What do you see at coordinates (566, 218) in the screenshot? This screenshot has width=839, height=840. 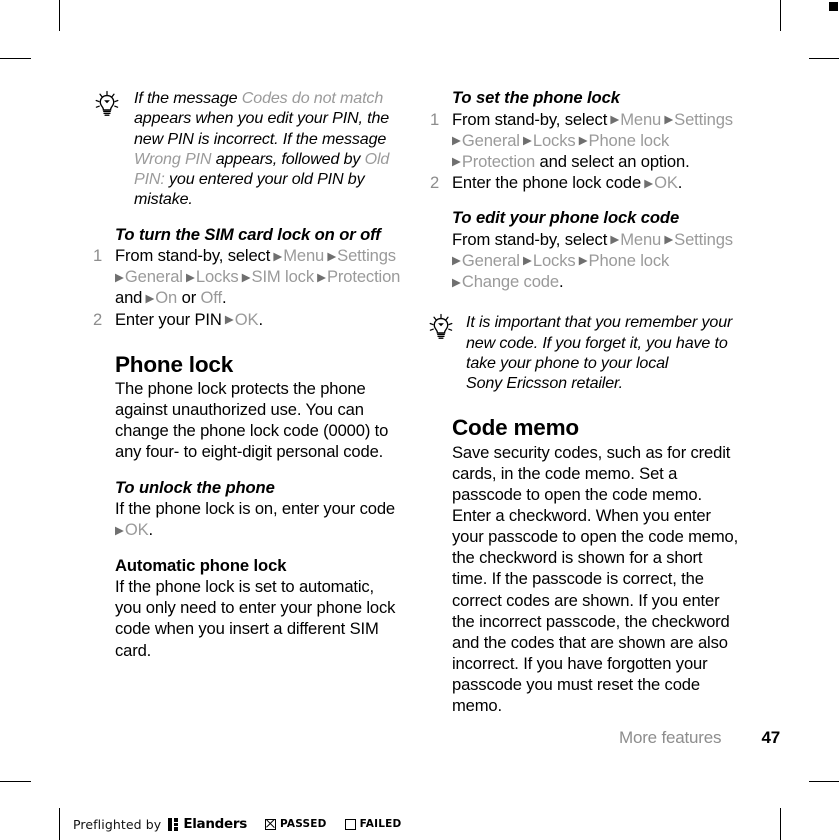 I see `heading-to-edit-phone-lock-code: To edit your phone lock code` at bounding box center [566, 218].